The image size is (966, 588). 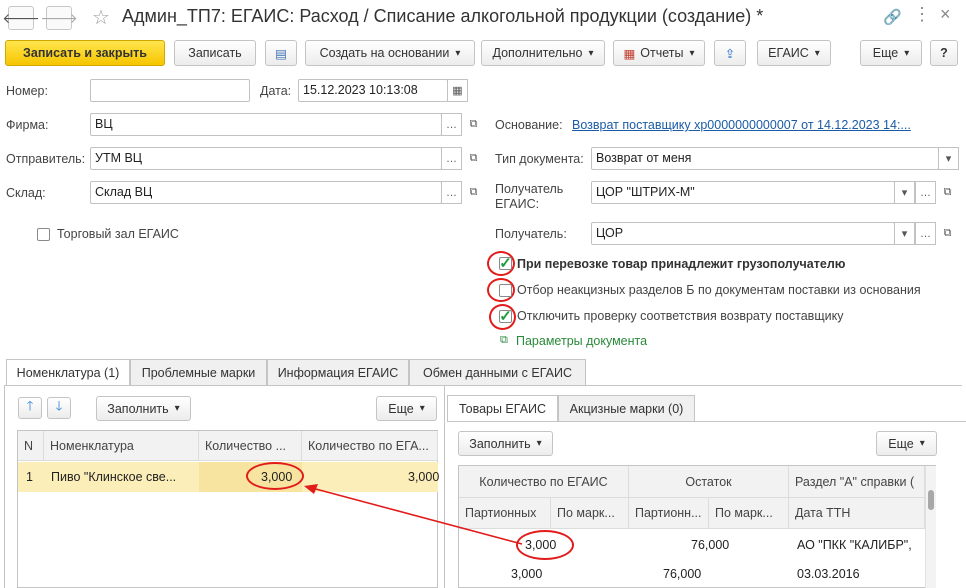 I want to click on annotation-arrow, so click(x=413, y=514).